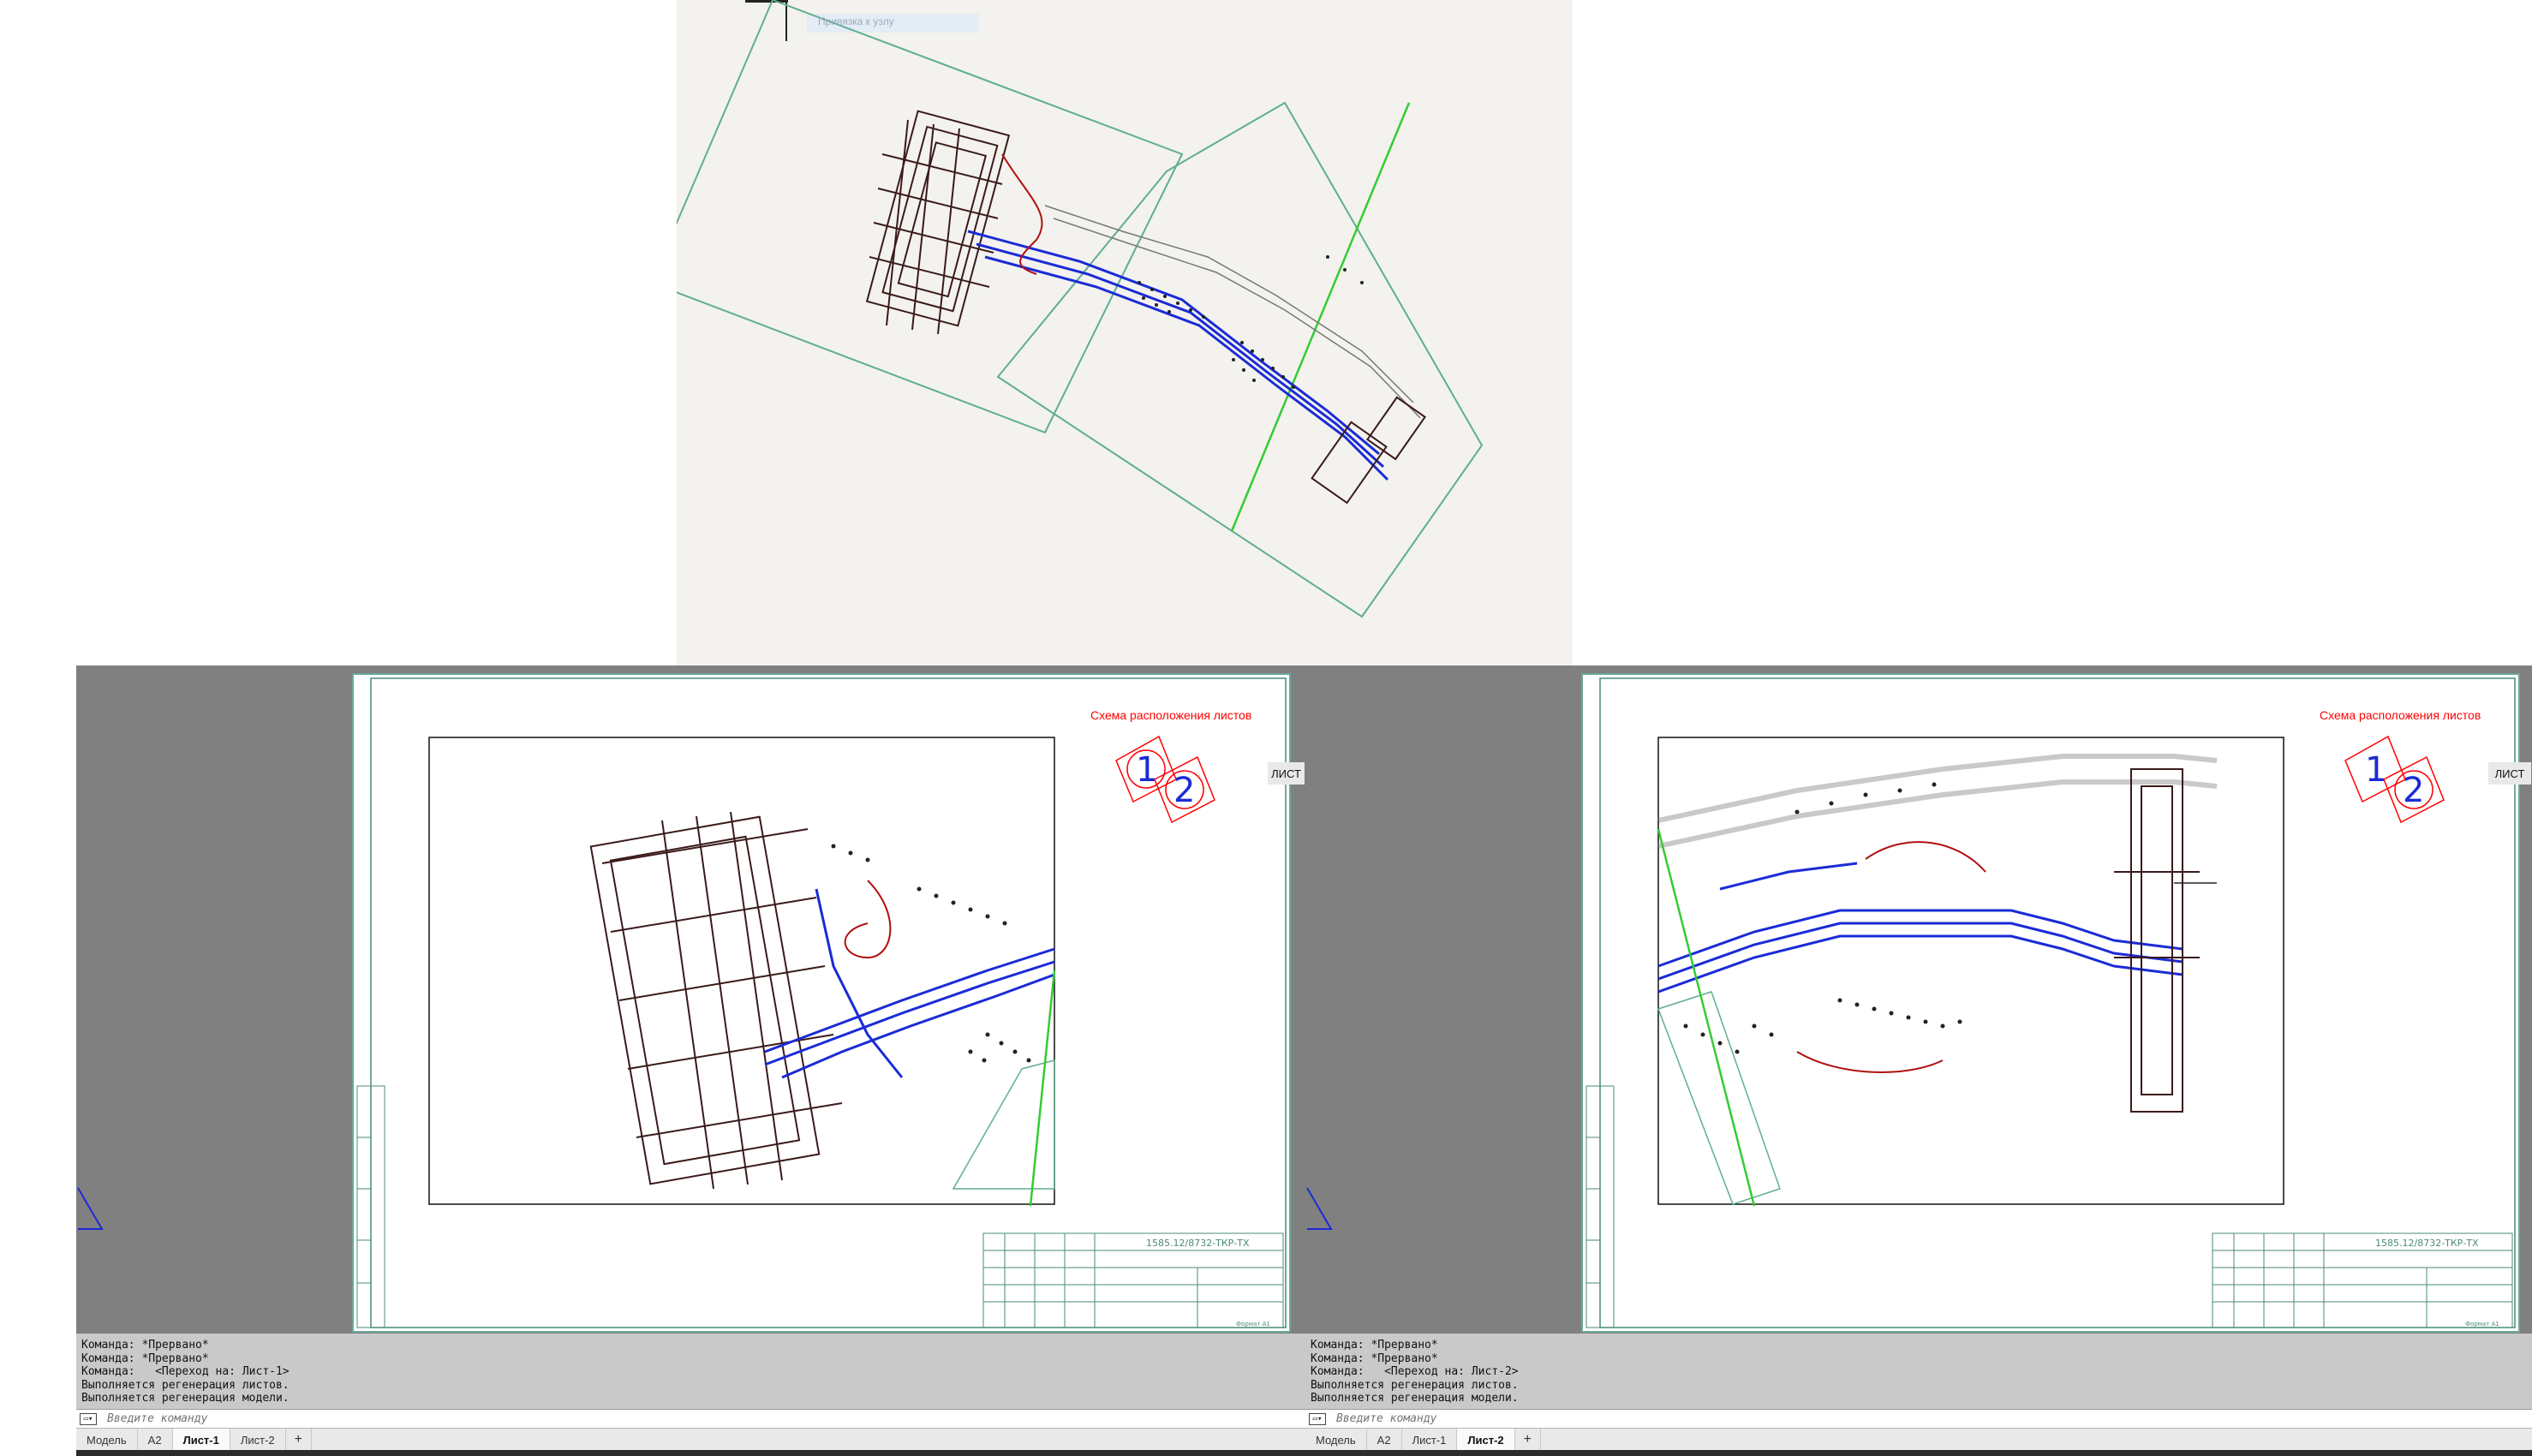 The width and height of the screenshot is (2532, 1456). Describe the element at coordinates (856, 21) in the screenshot. I see `snap-tooltip: Привязка к узлу` at that location.